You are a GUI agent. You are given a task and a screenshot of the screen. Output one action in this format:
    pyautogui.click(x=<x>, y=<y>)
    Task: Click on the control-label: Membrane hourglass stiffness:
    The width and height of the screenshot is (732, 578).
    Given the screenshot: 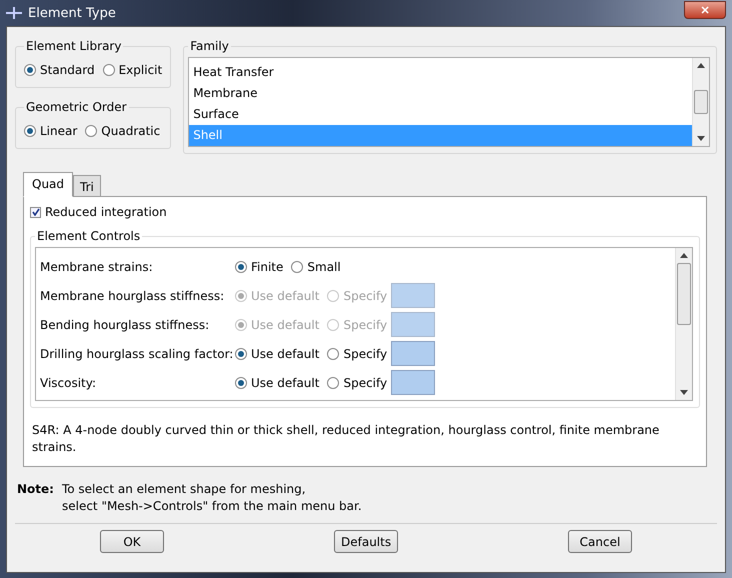 What is the action you would take?
    pyautogui.click(x=133, y=295)
    